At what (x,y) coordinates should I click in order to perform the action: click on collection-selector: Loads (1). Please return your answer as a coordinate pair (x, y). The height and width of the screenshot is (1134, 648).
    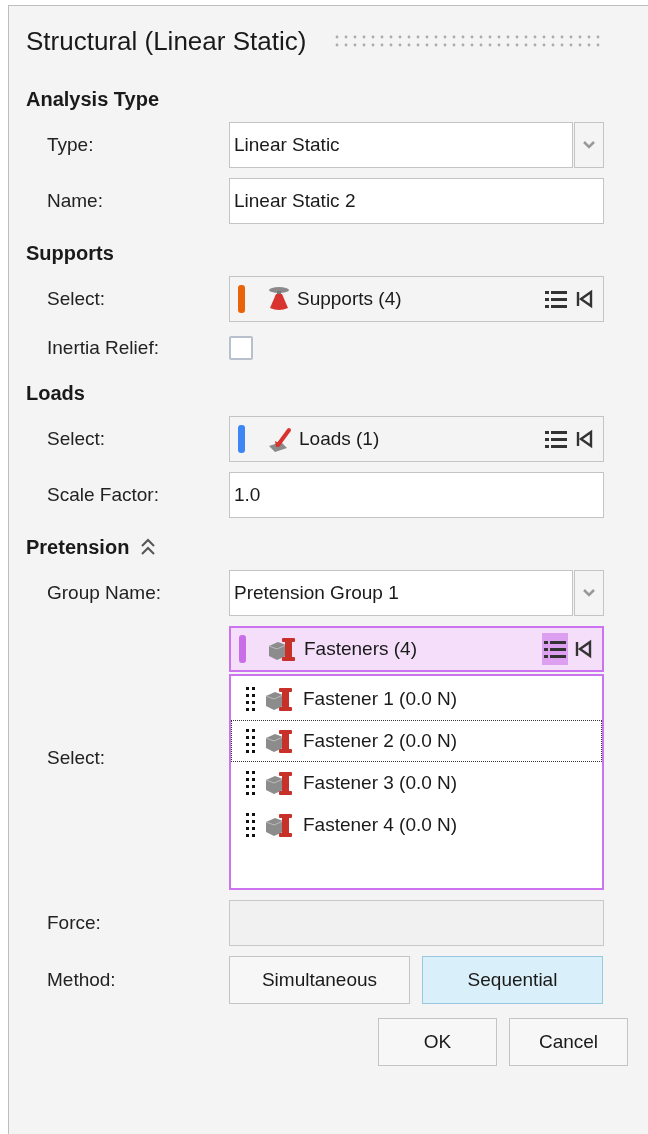
    Looking at the image, I should click on (416, 439).